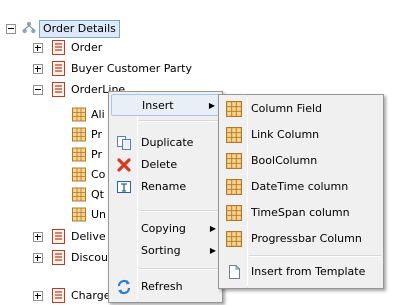  I want to click on menu-item-label: TimeSpan column, so click(300, 212).